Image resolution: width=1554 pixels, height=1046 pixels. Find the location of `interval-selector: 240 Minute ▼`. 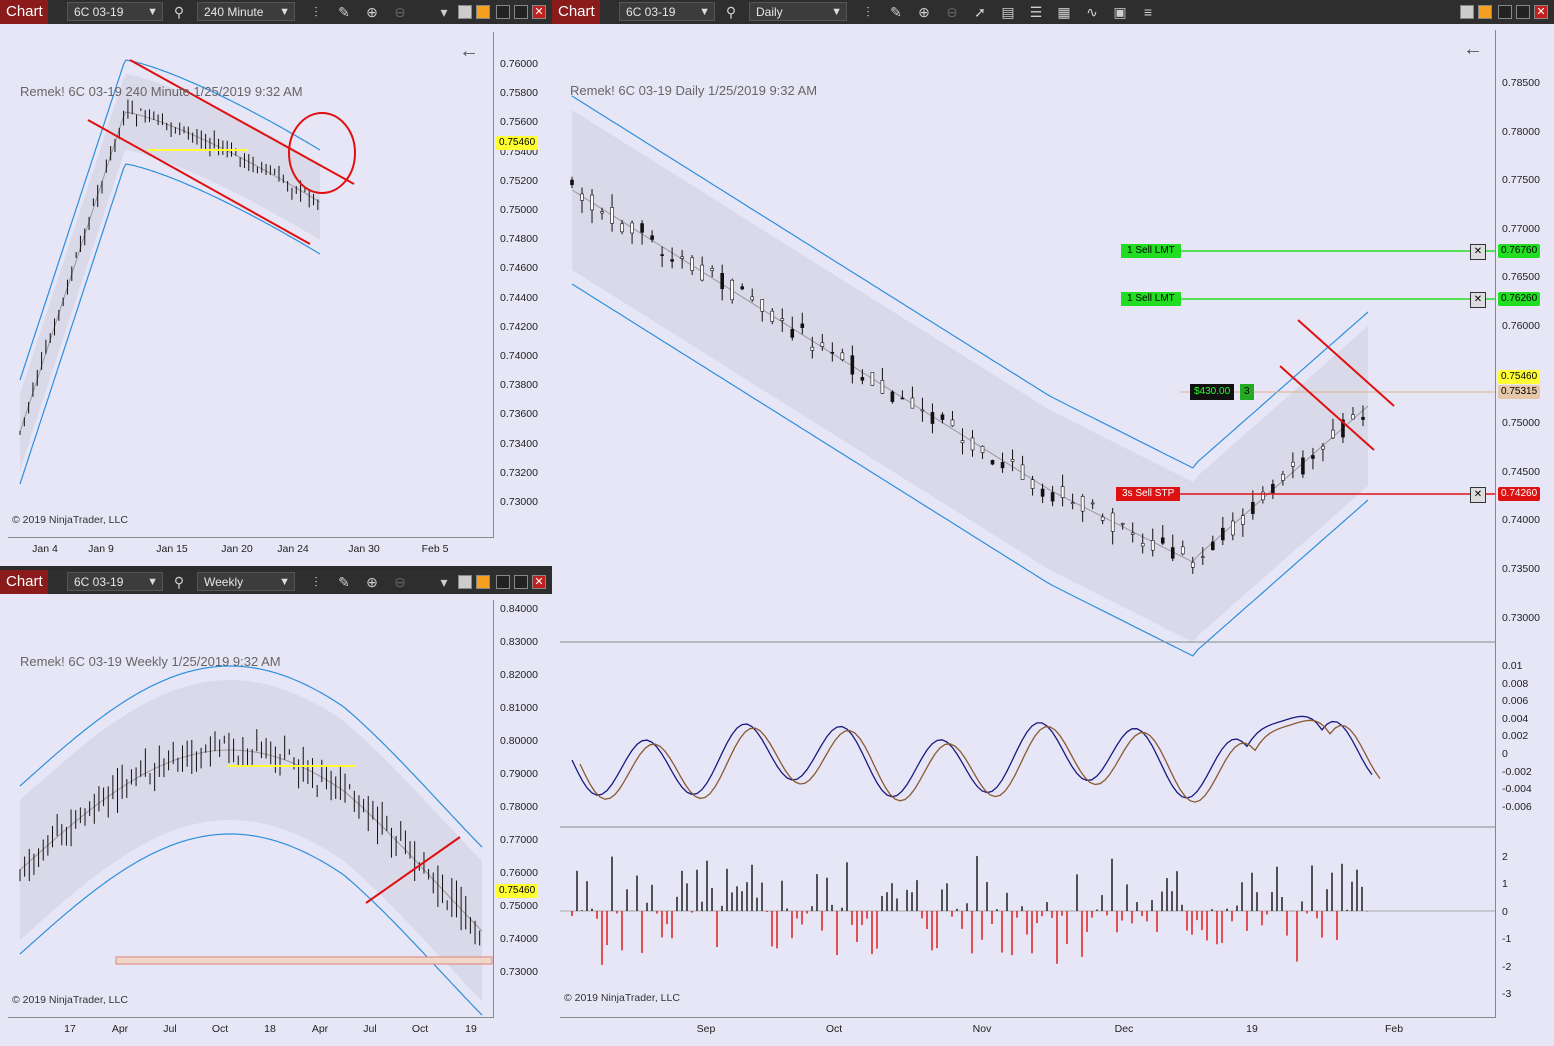

interval-selector: 240 Minute ▼ is located at coordinates (246, 11).